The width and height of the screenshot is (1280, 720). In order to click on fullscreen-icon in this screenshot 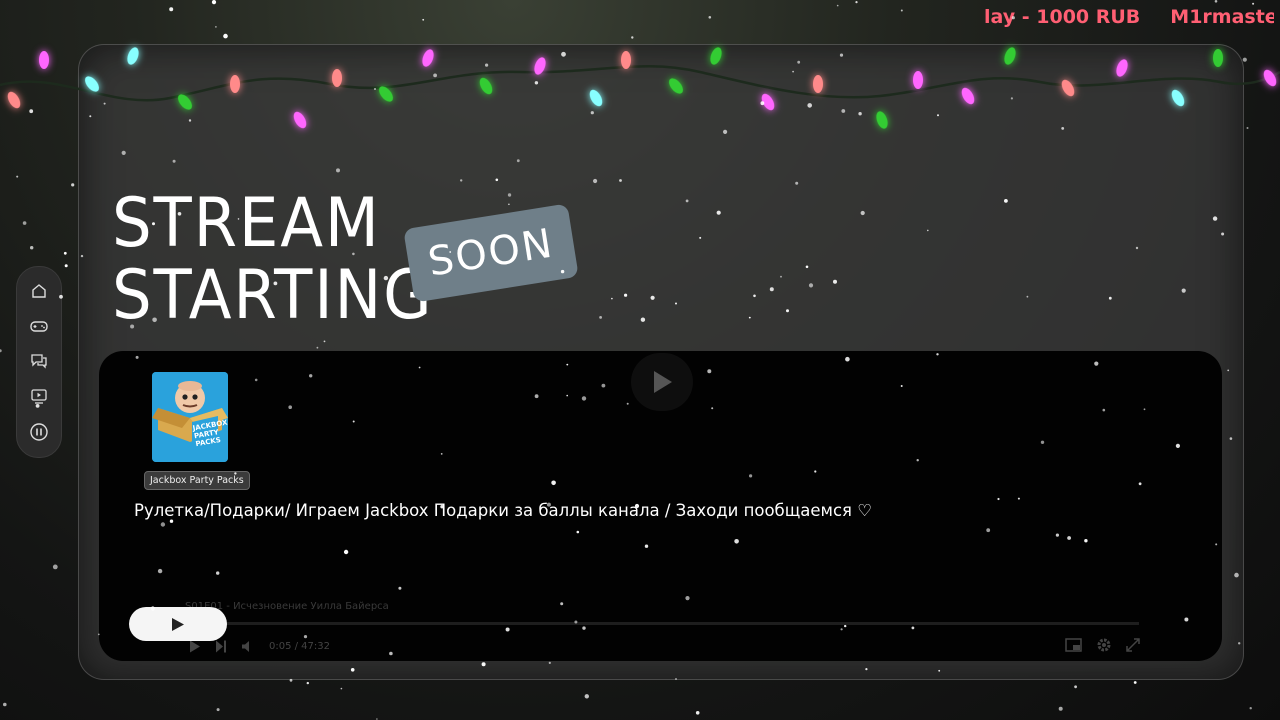, I will do `click(1133, 645)`.